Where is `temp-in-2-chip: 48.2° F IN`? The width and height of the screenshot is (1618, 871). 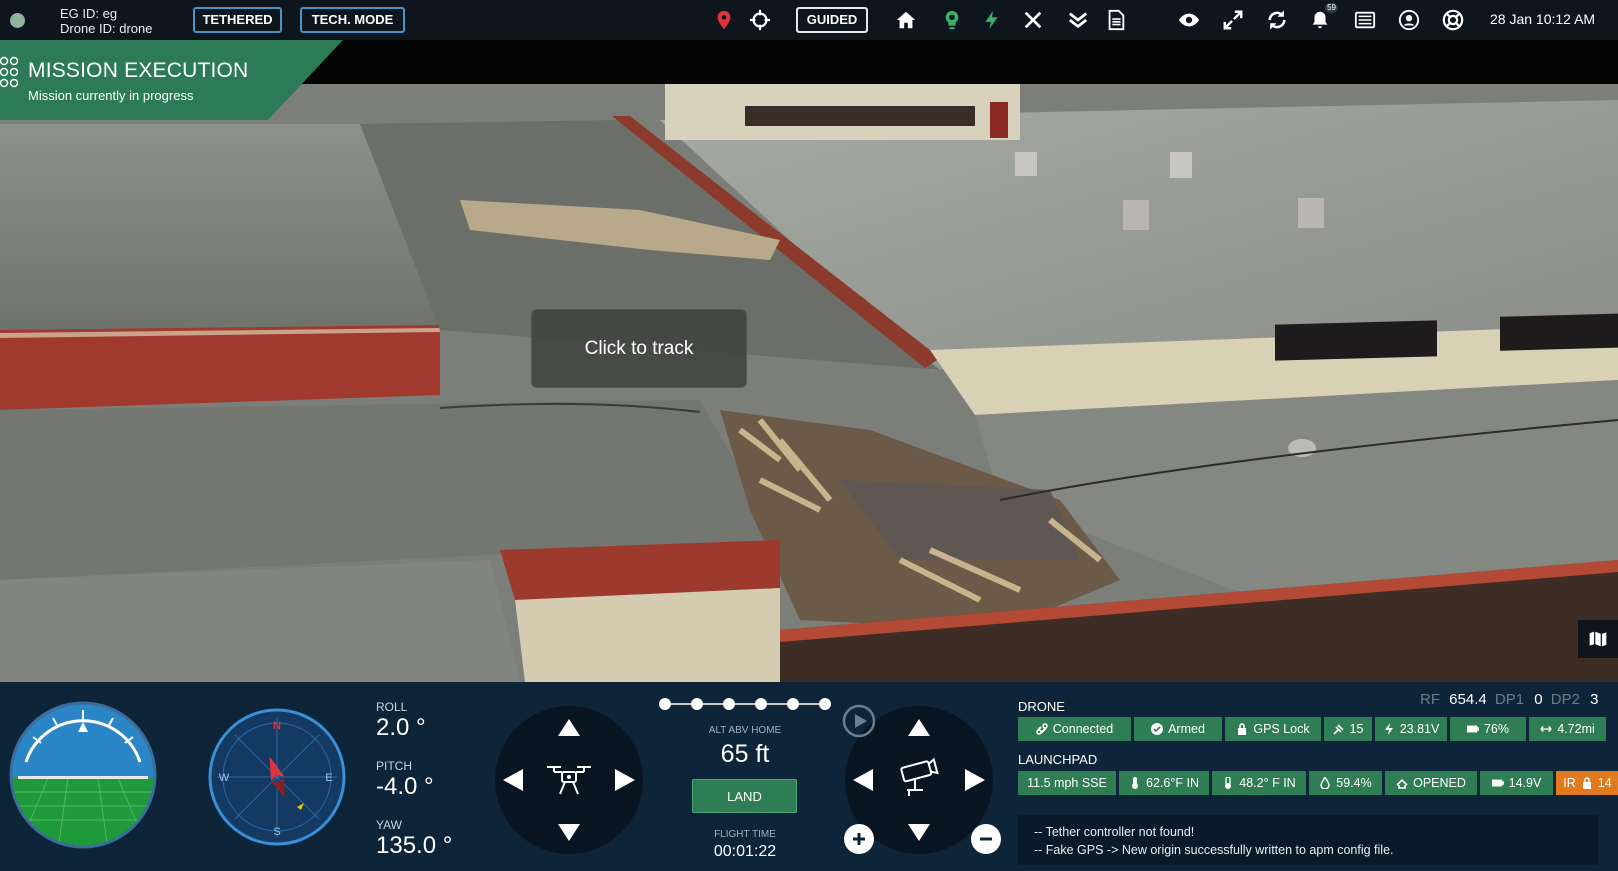
temp-in-2-chip: 48.2° F IN is located at coordinates (1259, 783).